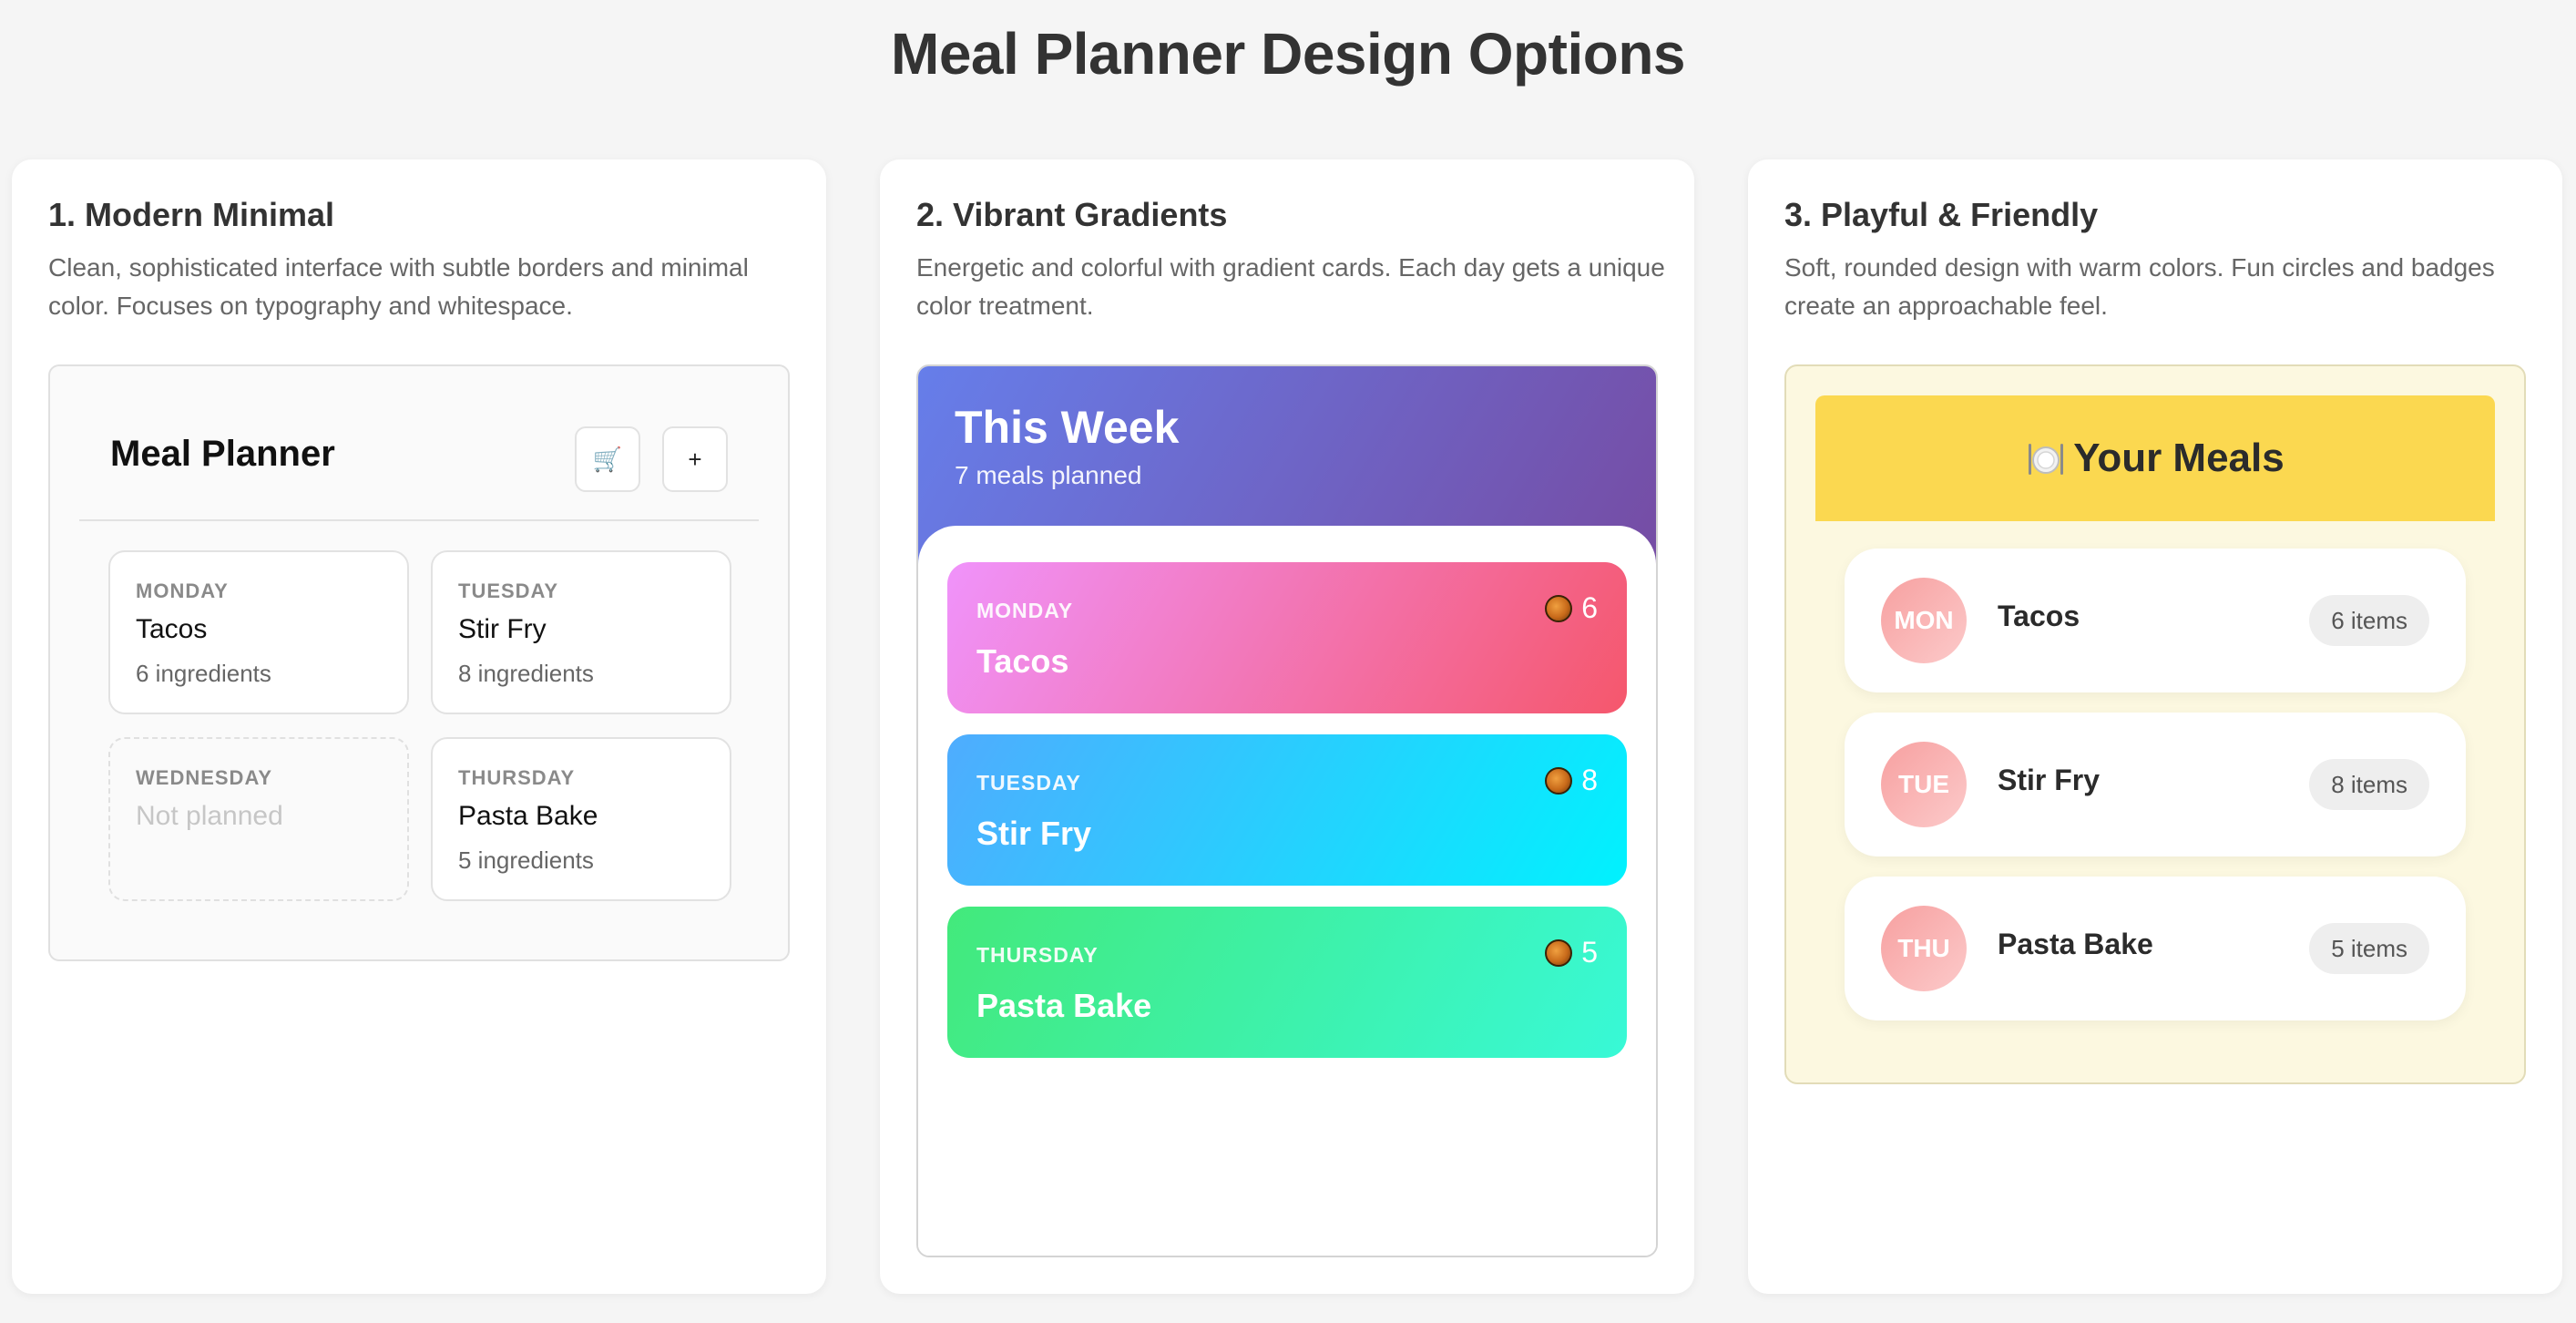 The width and height of the screenshot is (2576, 1323). What do you see at coordinates (526, 674) in the screenshot?
I see `ingredient-count: 8 ingredients` at bounding box center [526, 674].